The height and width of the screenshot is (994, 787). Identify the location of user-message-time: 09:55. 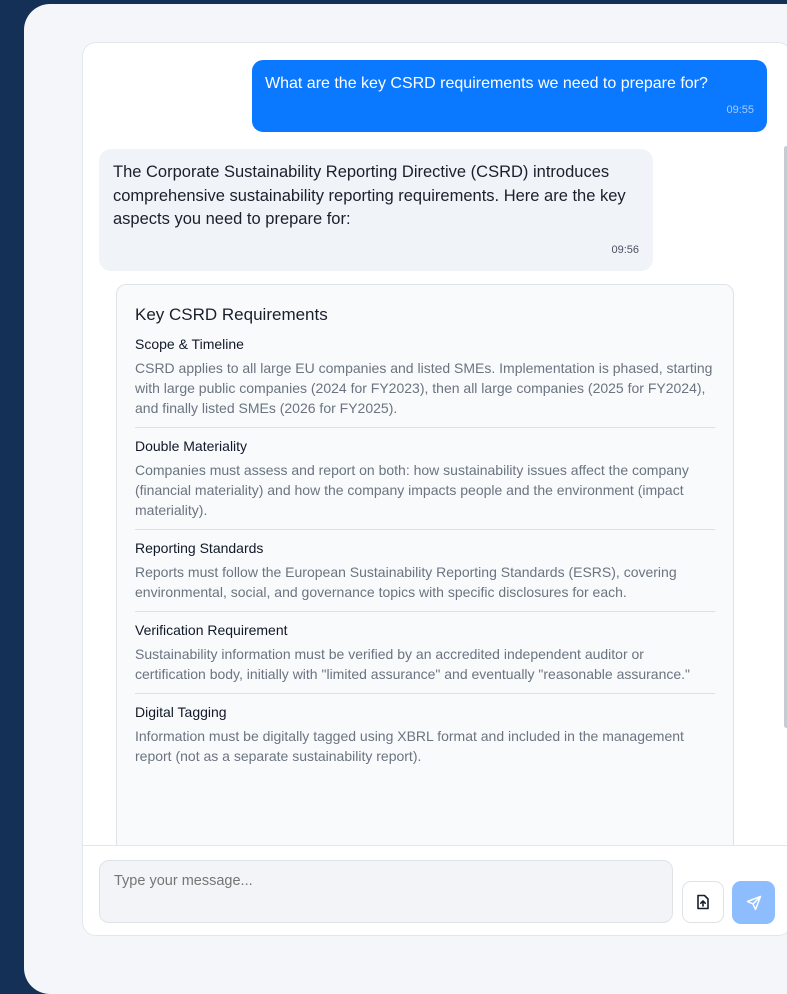
(740, 110).